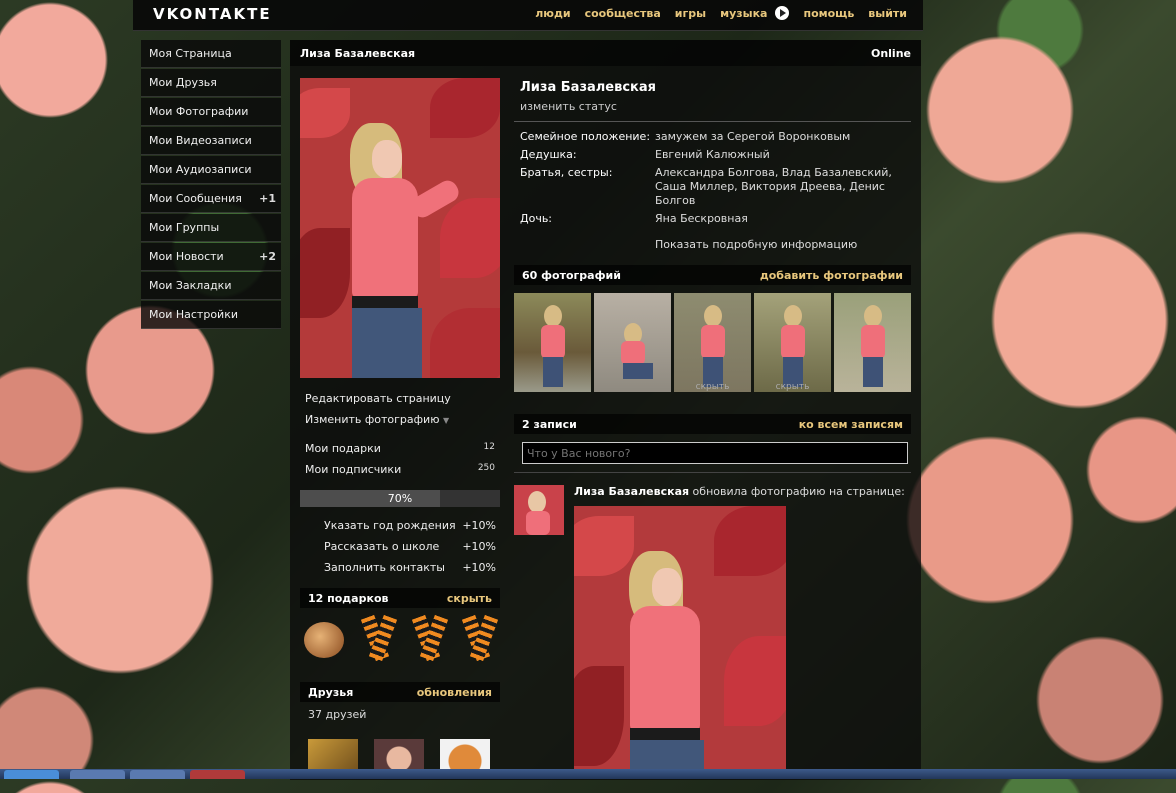 This screenshot has width=1176, height=793. What do you see at coordinates (400, 398) in the screenshot?
I see `edit-page-link: Редактировать страницу` at bounding box center [400, 398].